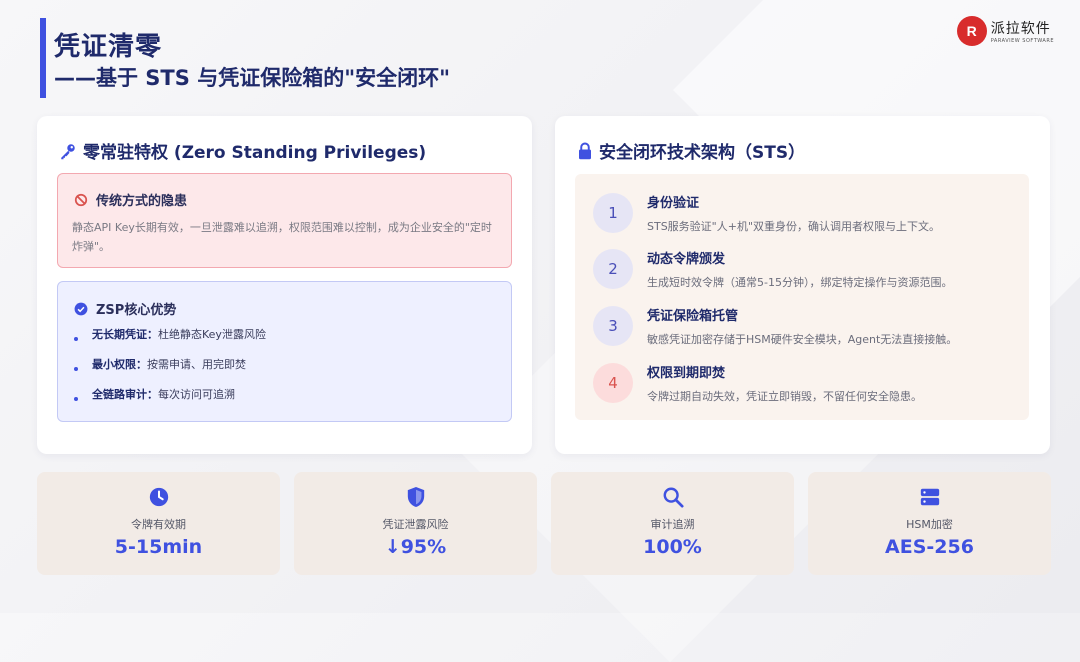 This screenshot has height=662, width=1080. What do you see at coordinates (158, 497) in the screenshot?
I see `clock-icon` at bounding box center [158, 497].